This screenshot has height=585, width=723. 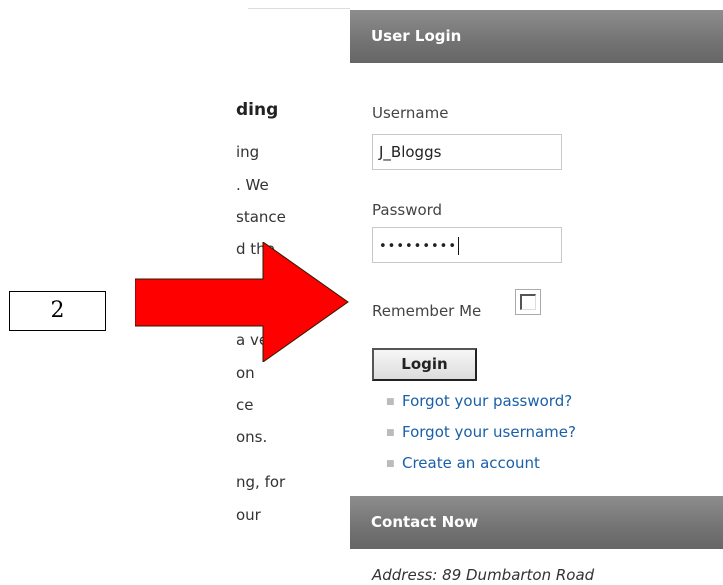 I want to click on password-mask: •••••••••, so click(x=418, y=246).